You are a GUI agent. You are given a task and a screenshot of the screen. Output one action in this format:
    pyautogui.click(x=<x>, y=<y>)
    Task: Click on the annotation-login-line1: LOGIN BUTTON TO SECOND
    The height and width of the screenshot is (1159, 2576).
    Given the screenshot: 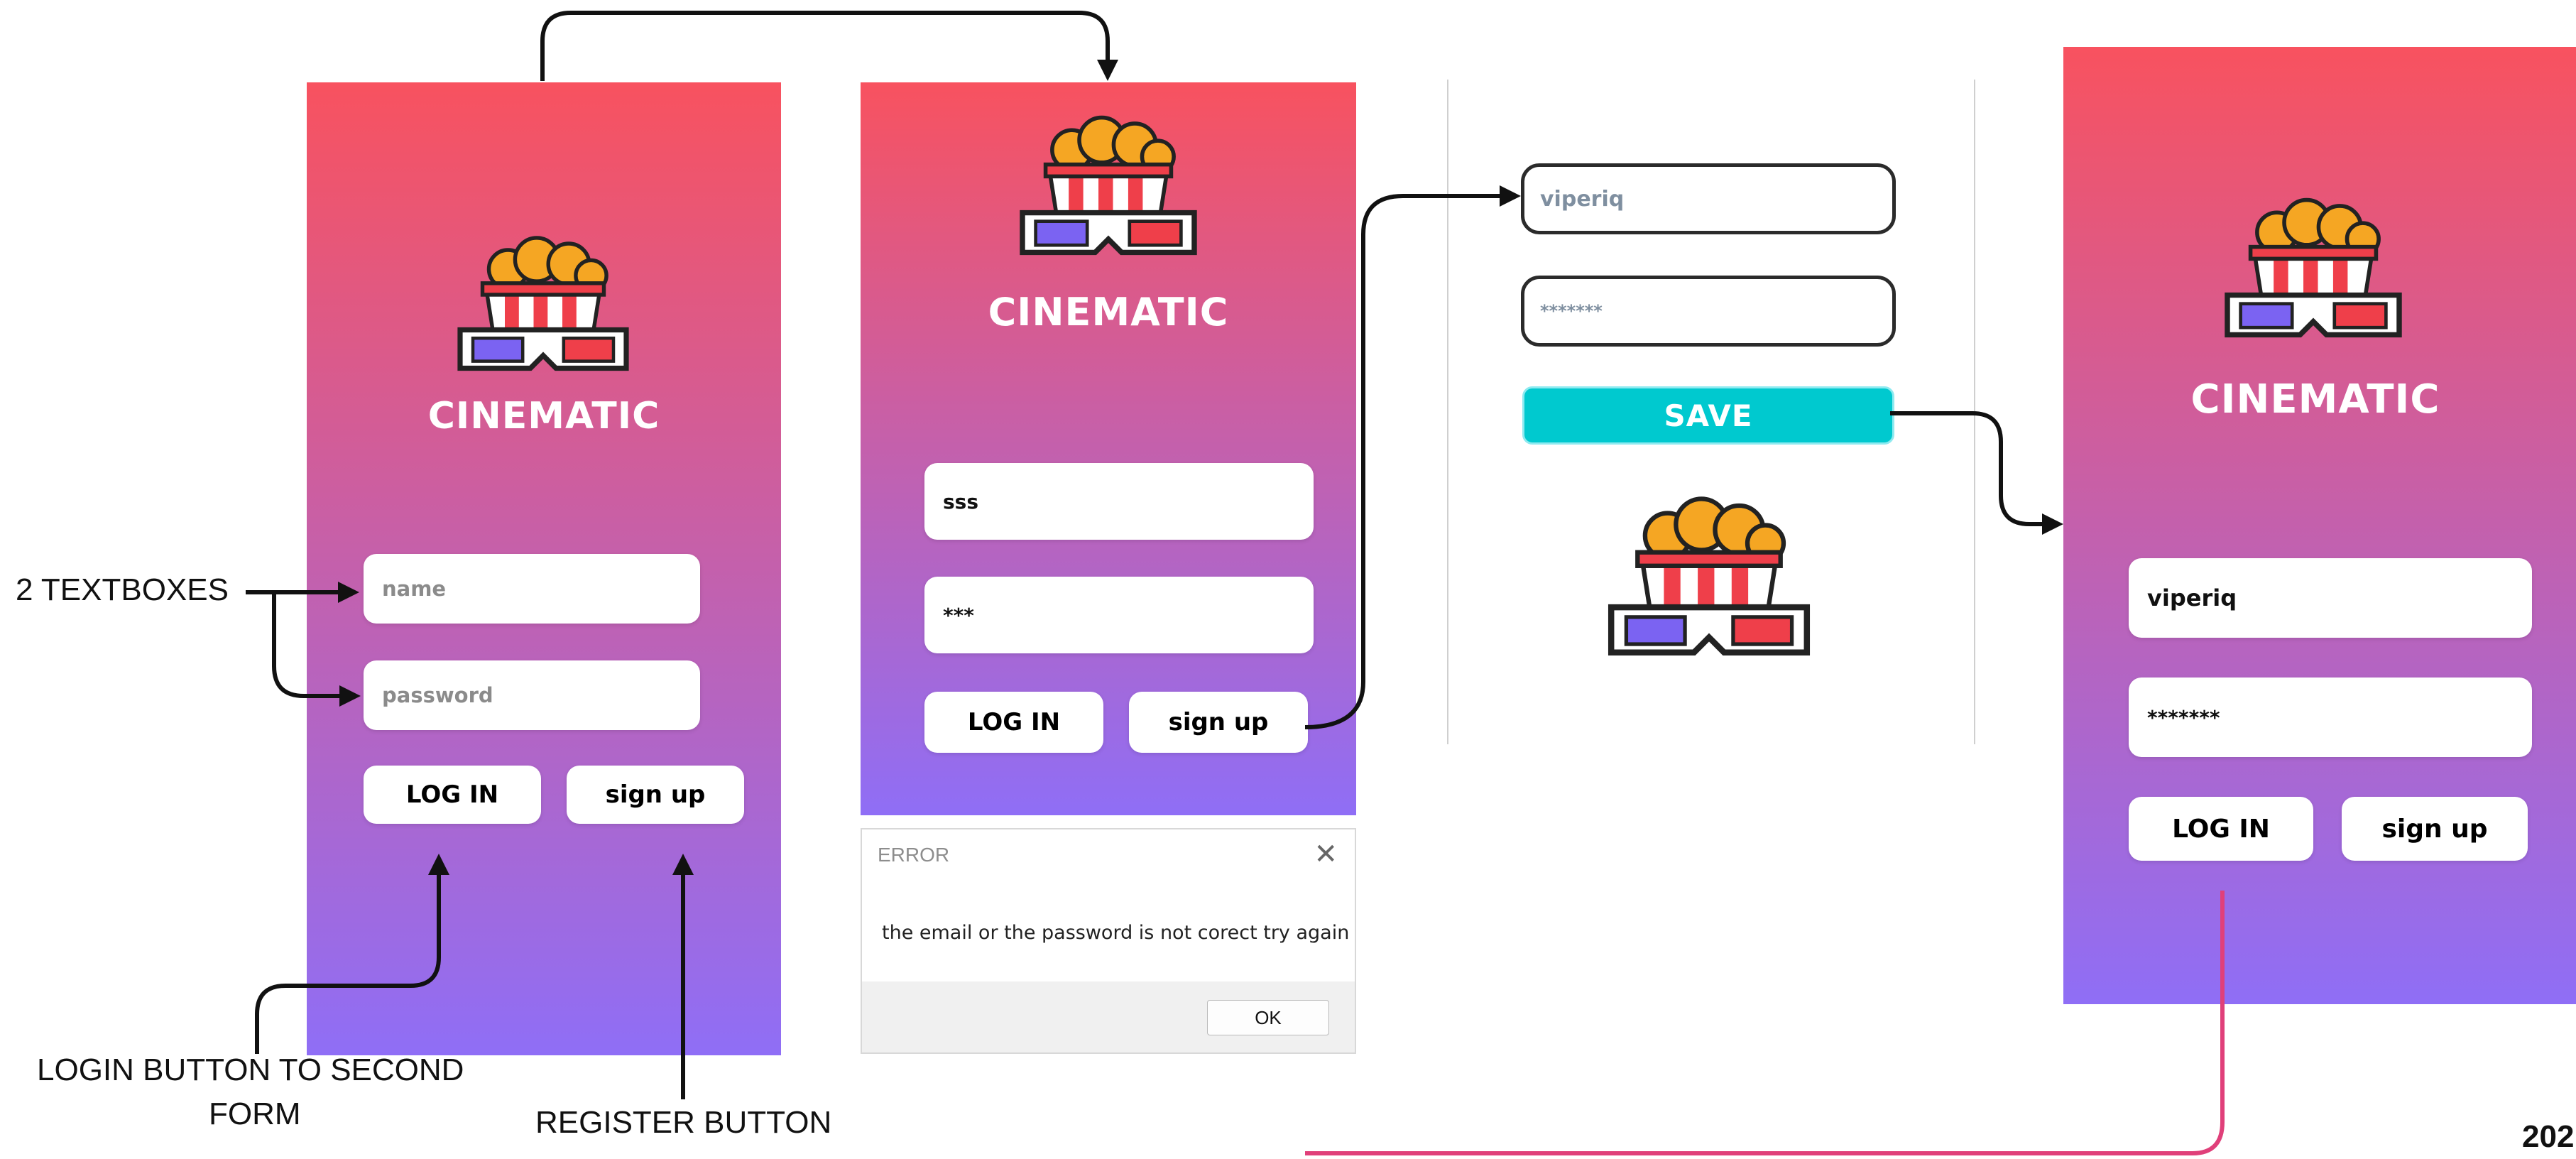 What is the action you would take?
    pyautogui.click(x=250, y=1069)
    